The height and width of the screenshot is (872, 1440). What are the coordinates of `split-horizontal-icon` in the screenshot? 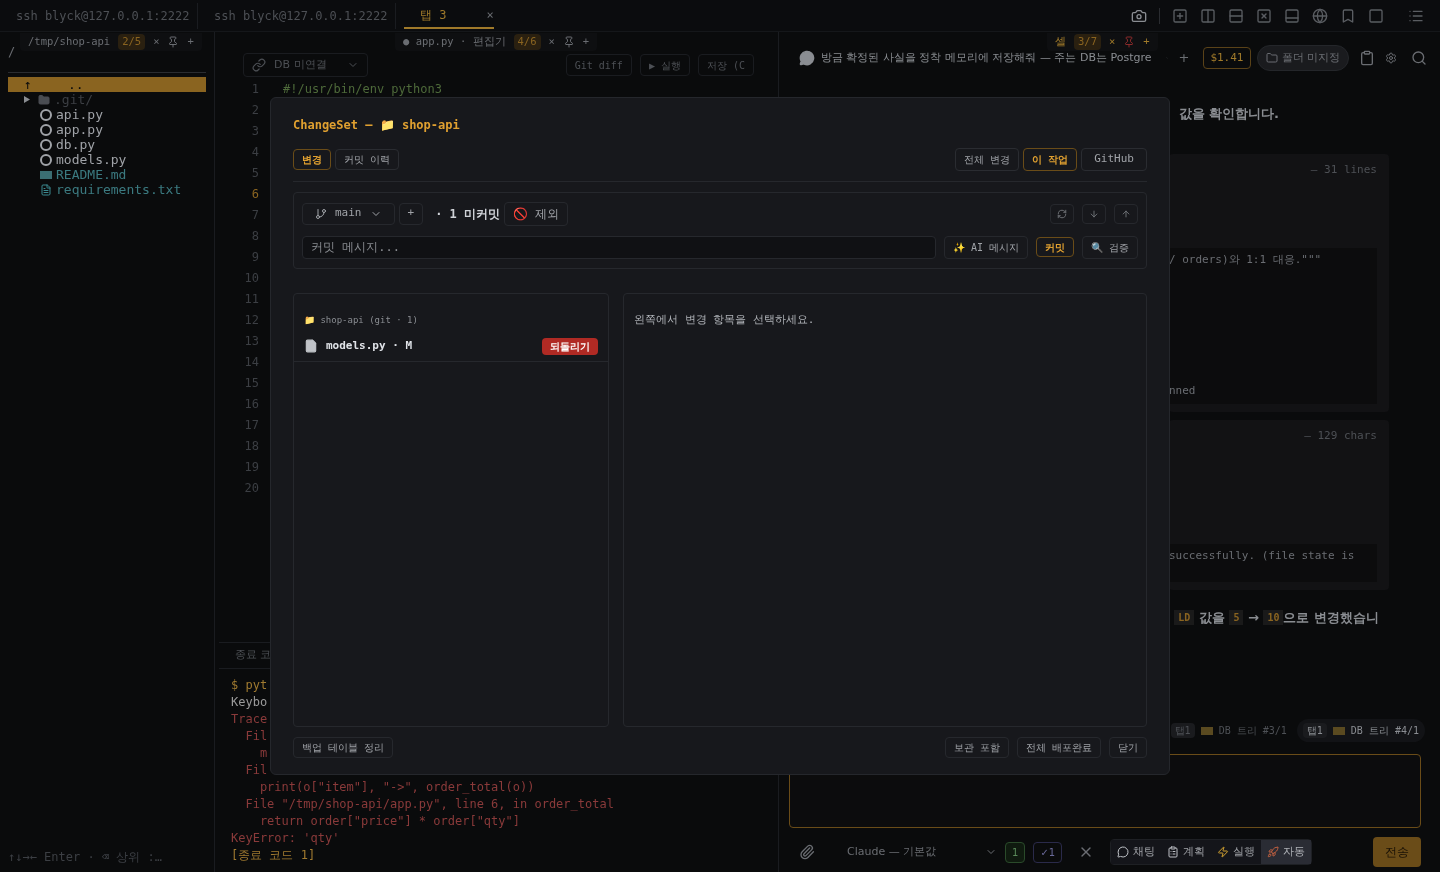 It's located at (1236, 15).